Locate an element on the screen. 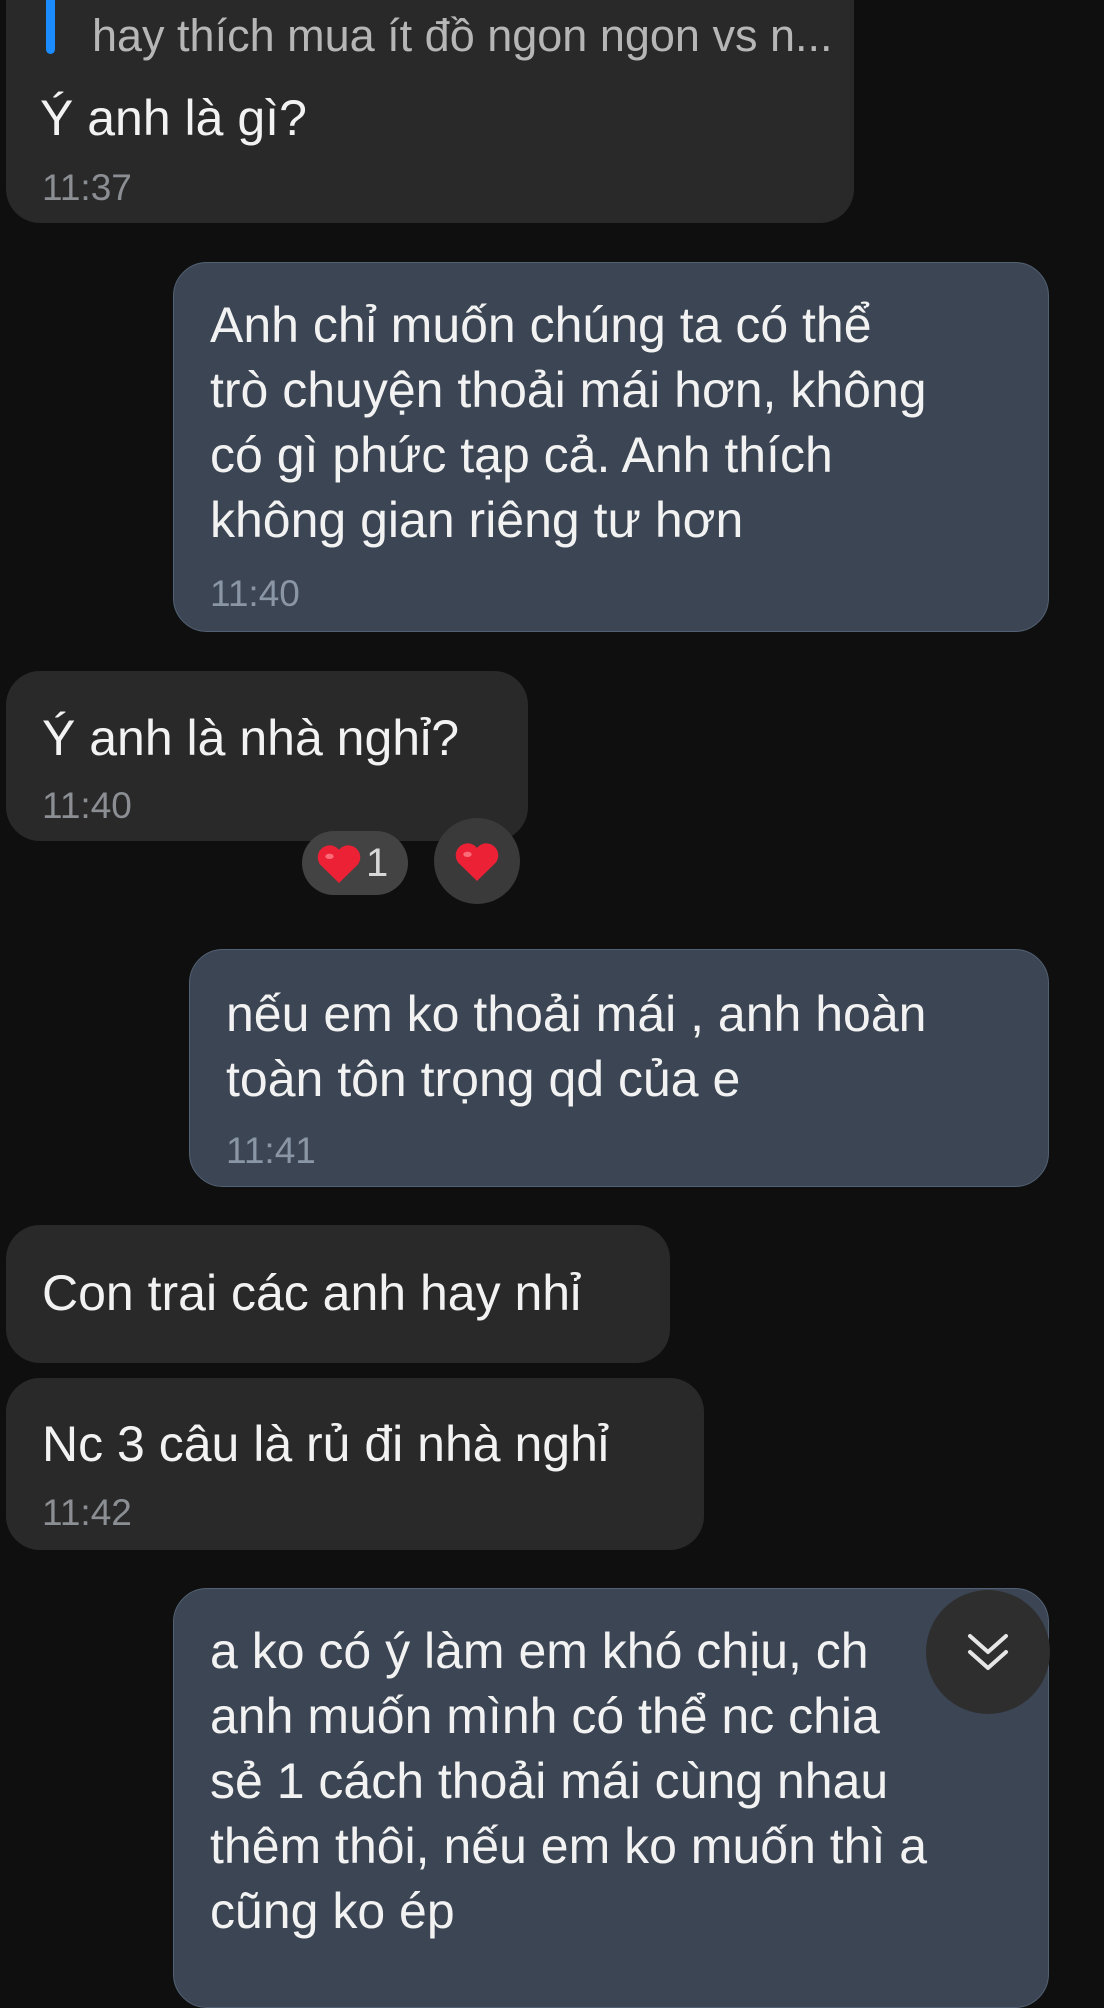  reaction-count: 1 is located at coordinates (377, 862).